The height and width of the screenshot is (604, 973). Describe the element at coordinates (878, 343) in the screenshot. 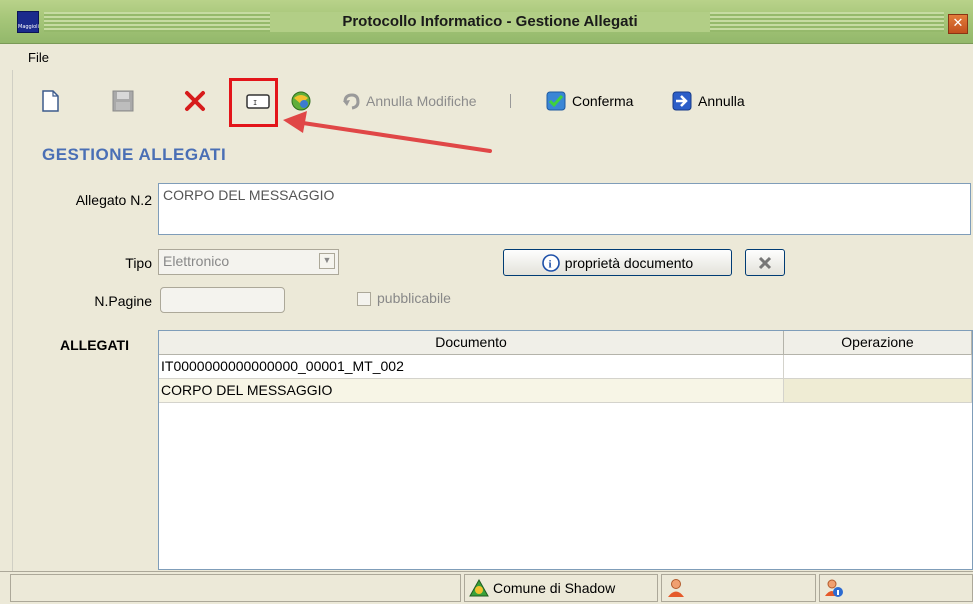

I see `column-header-operazione: Operazione` at that location.